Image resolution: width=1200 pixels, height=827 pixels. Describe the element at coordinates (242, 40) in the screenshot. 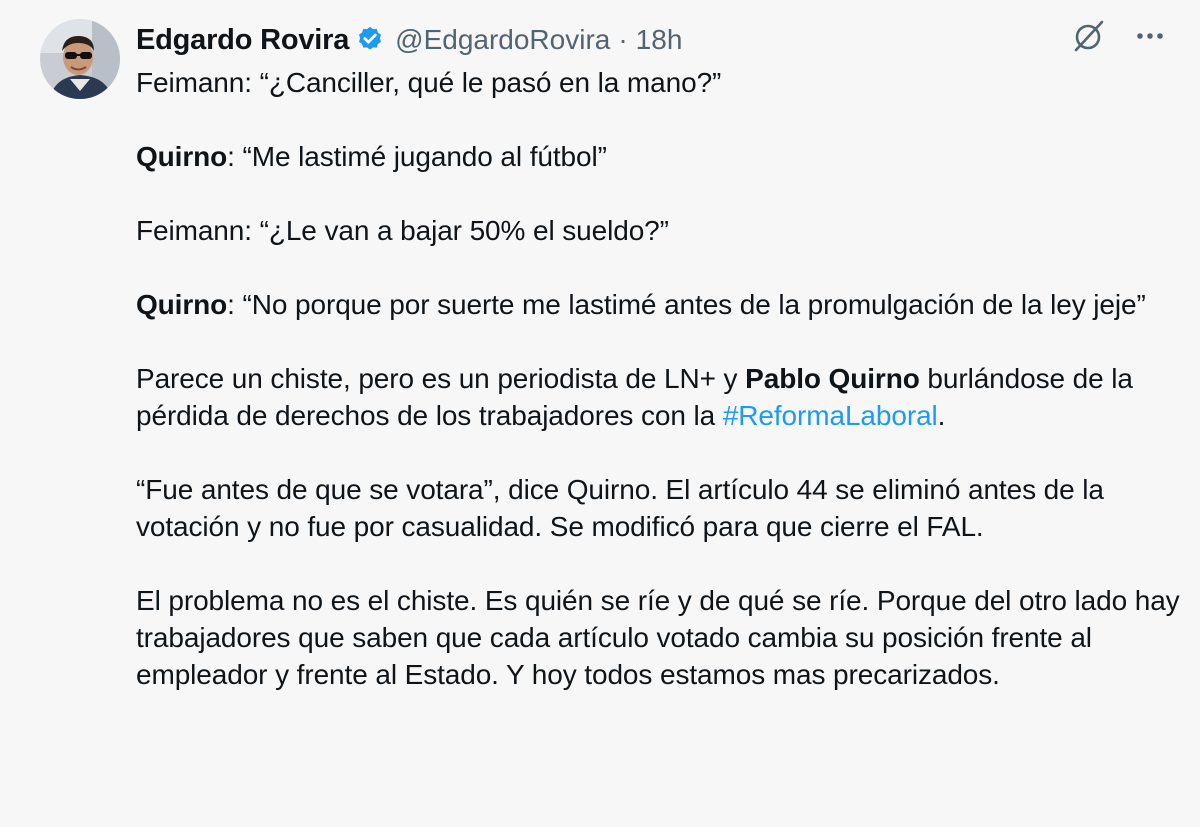

I see `author-name: Edgardo Rovira` at that location.